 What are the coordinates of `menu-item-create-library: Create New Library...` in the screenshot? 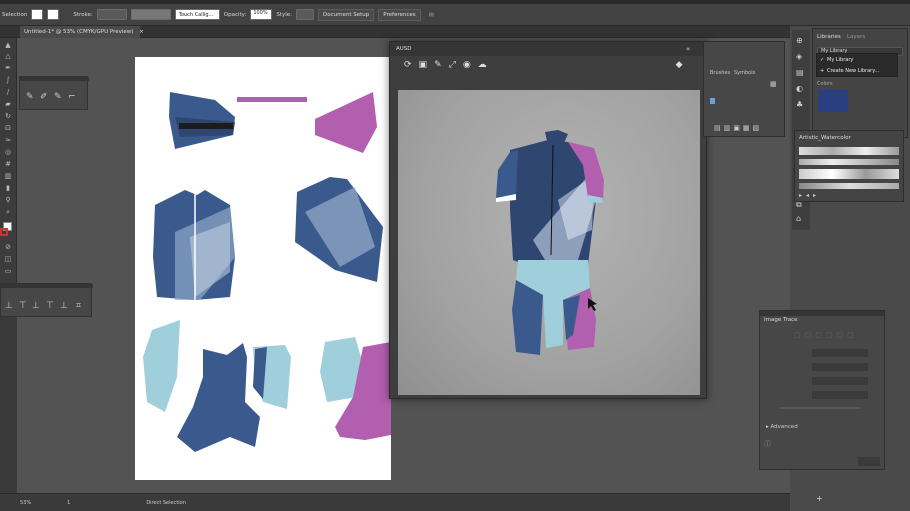 It's located at (853, 71).